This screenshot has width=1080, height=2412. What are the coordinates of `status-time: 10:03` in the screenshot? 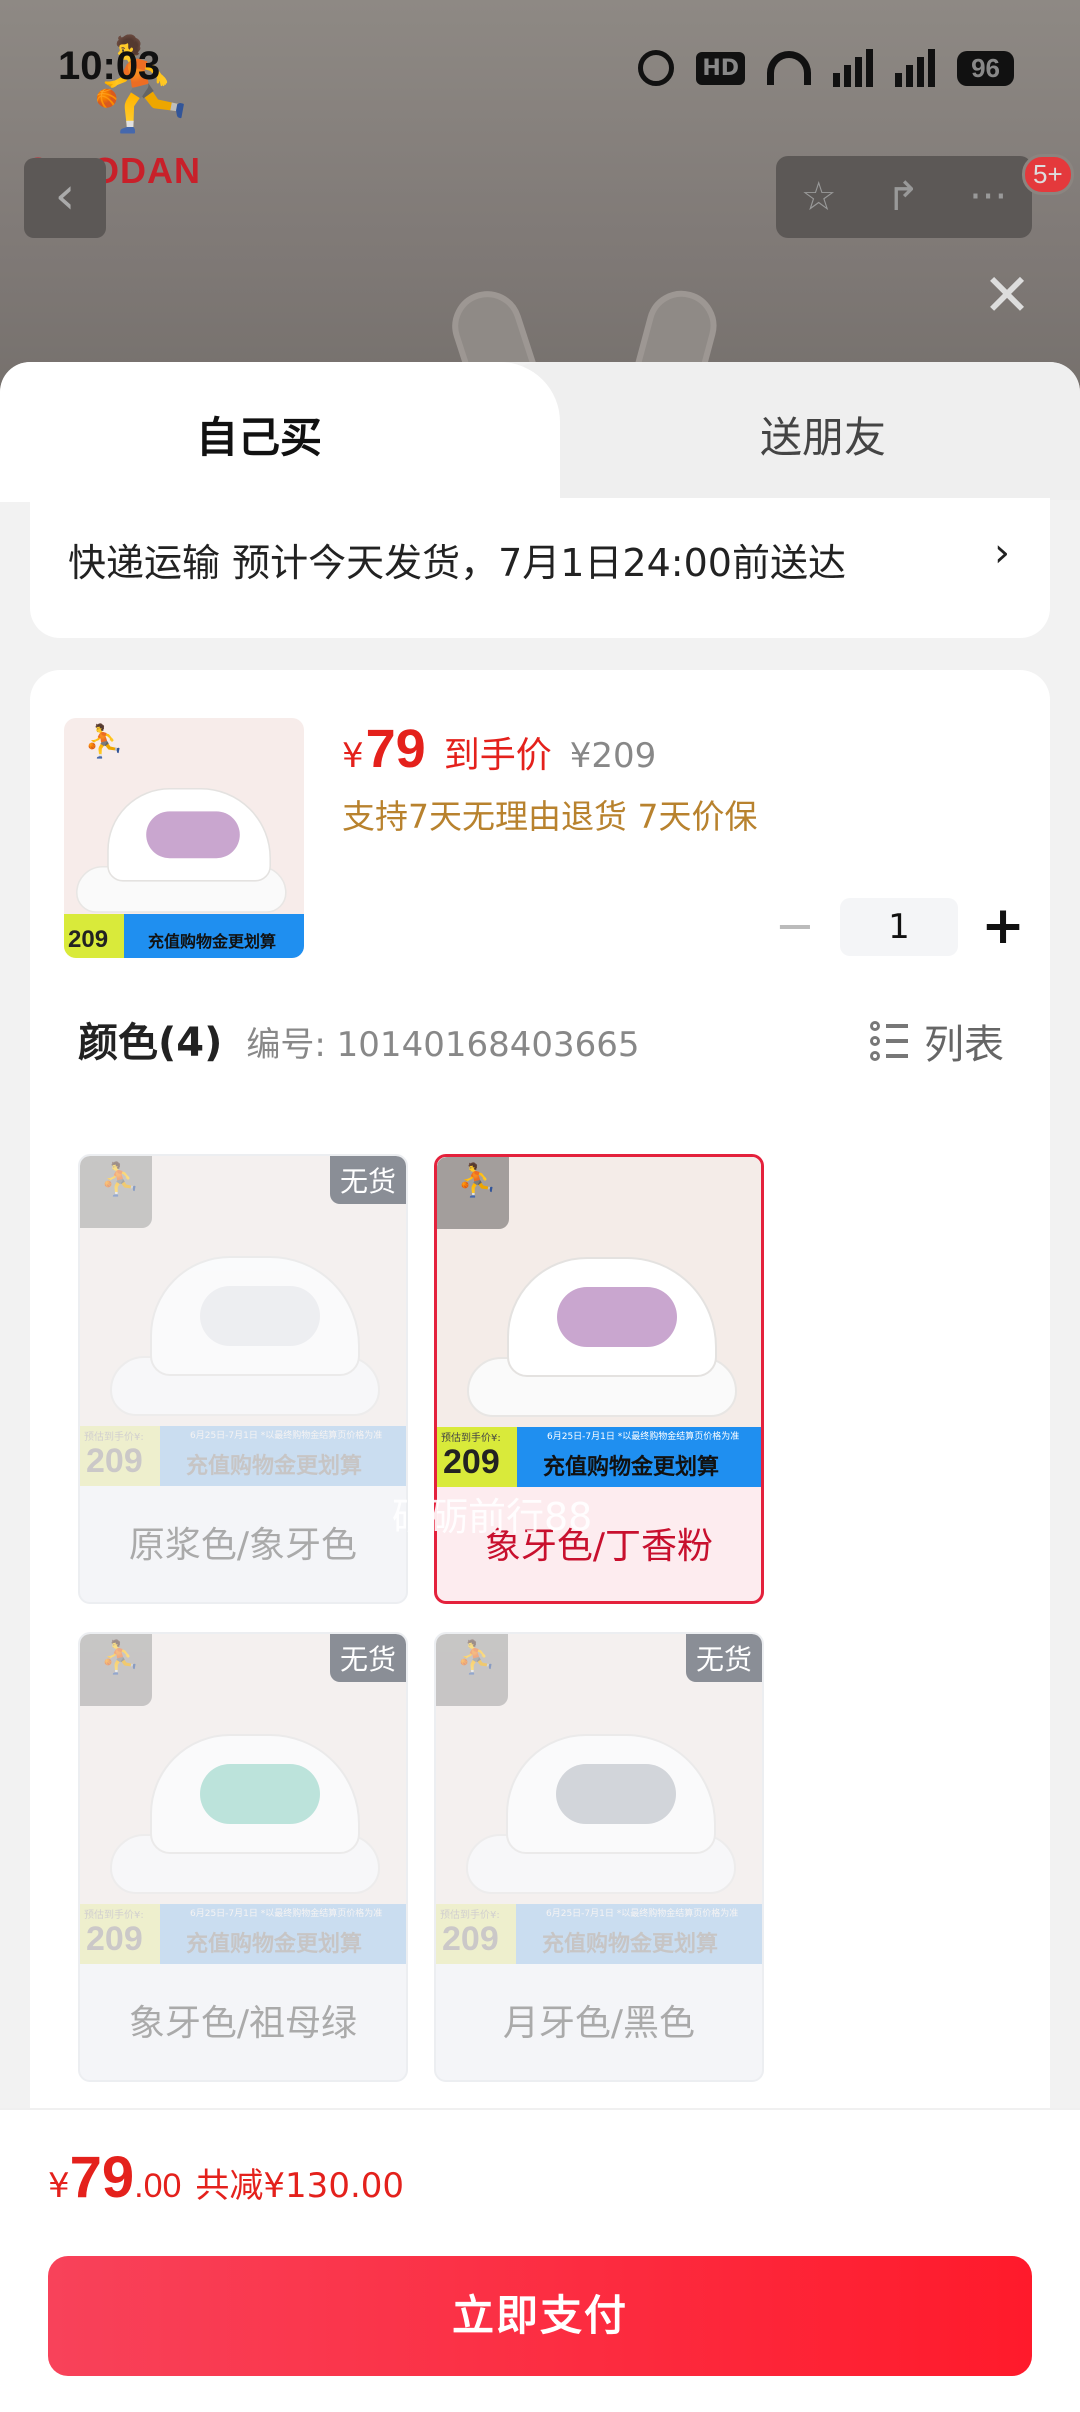 It's located at (109, 66).